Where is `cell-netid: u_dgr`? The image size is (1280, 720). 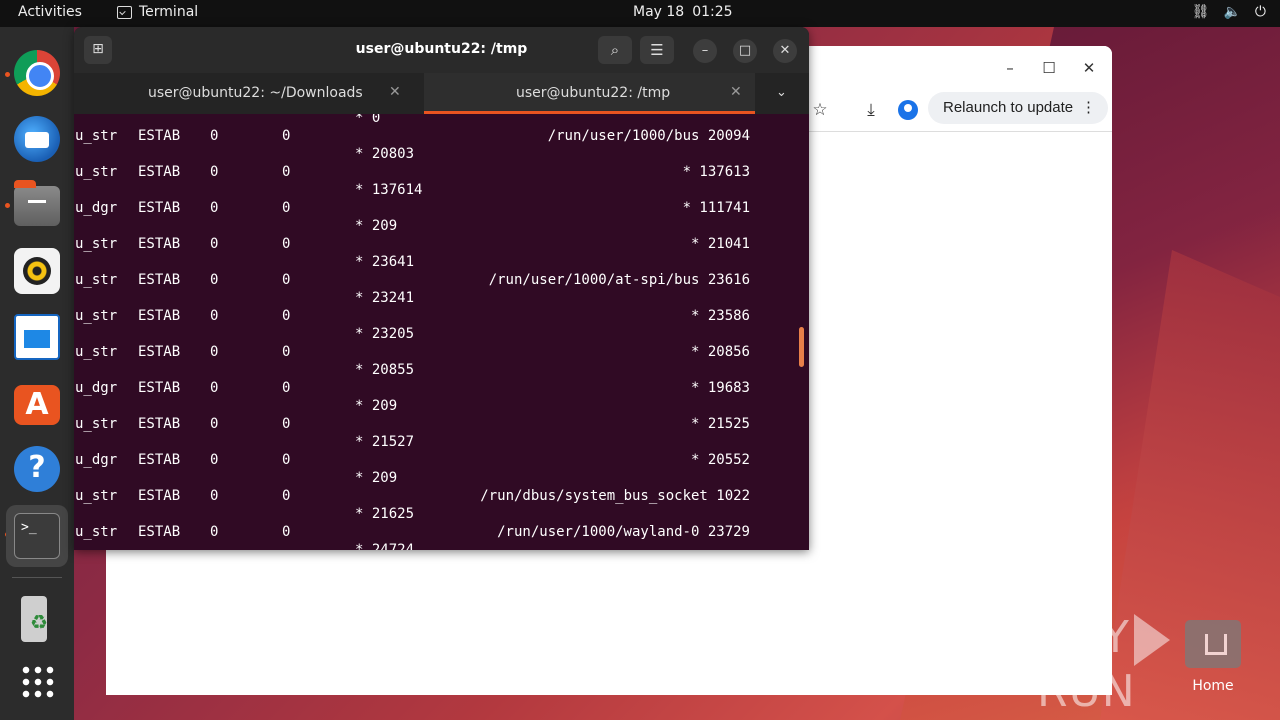
cell-netid: u_dgr is located at coordinates (96, 388).